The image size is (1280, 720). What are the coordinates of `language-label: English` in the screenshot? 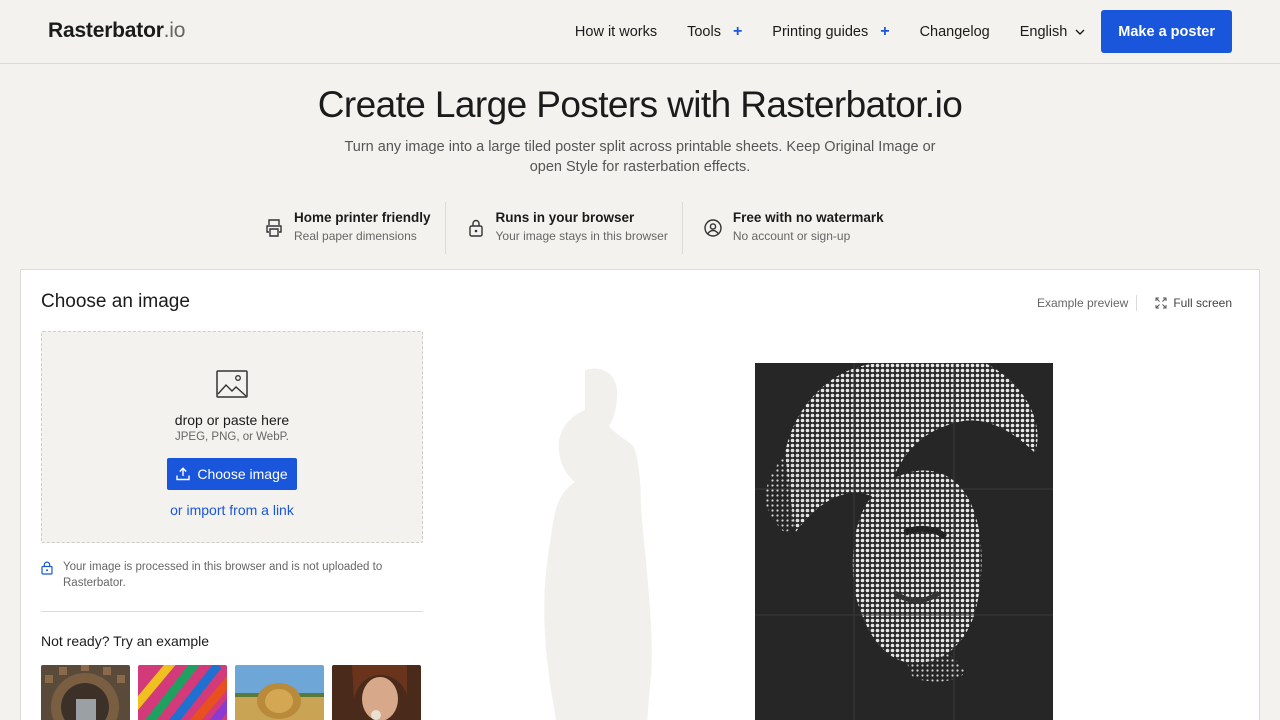 It's located at (1043, 31).